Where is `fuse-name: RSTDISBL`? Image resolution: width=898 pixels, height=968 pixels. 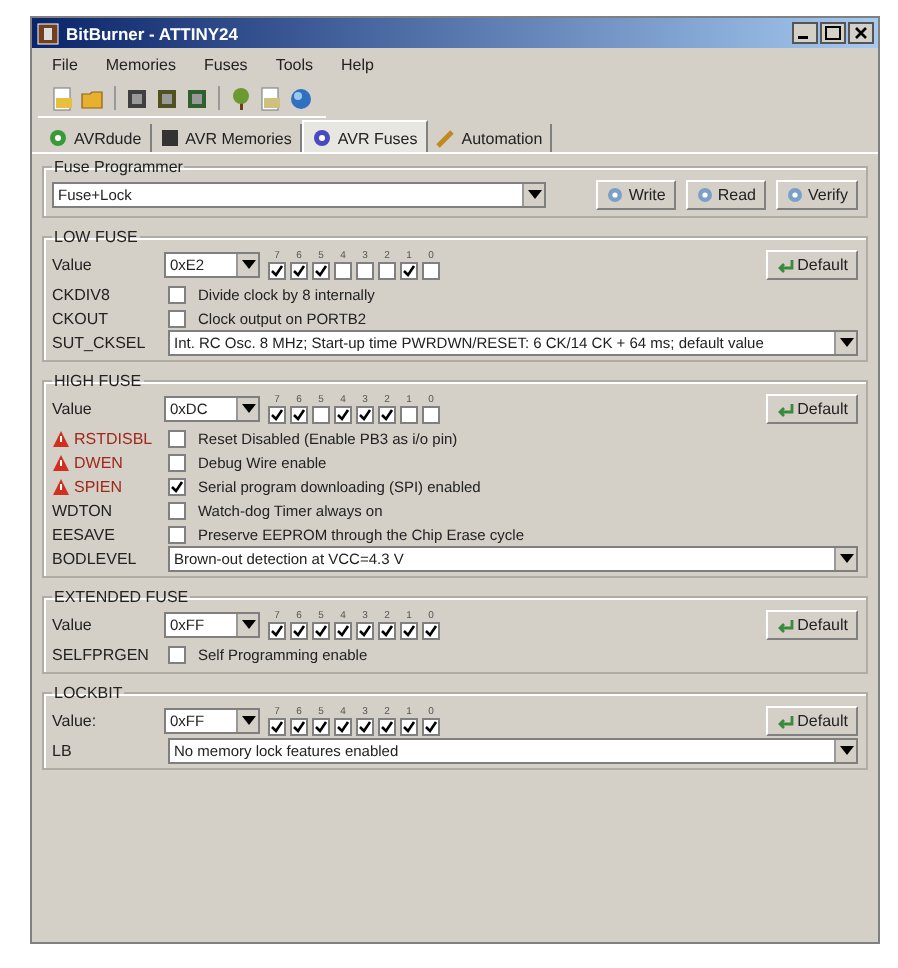 fuse-name: RSTDISBL is located at coordinates (113, 438).